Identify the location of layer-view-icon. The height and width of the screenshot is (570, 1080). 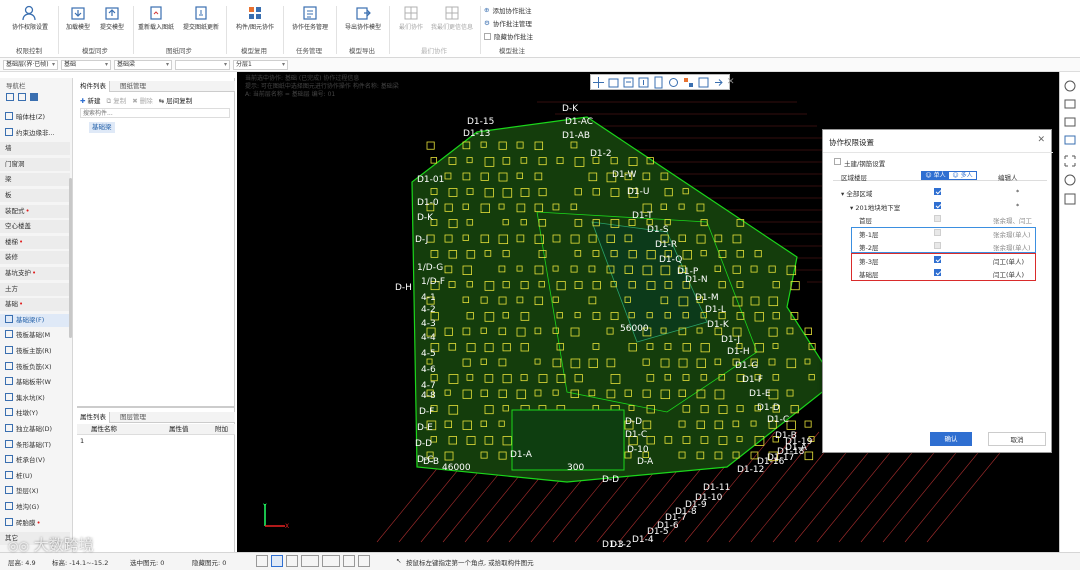
(1070, 104).